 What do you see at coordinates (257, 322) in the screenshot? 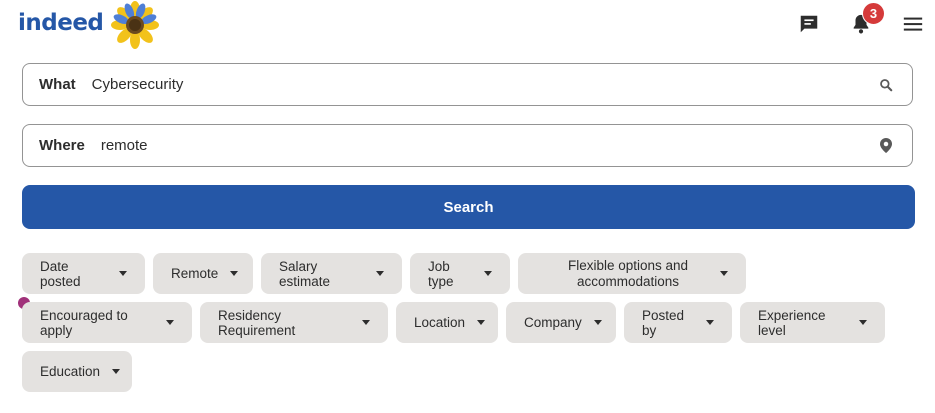
I see `filter-label: Residency Requirement` at bounding box center [257, 322].